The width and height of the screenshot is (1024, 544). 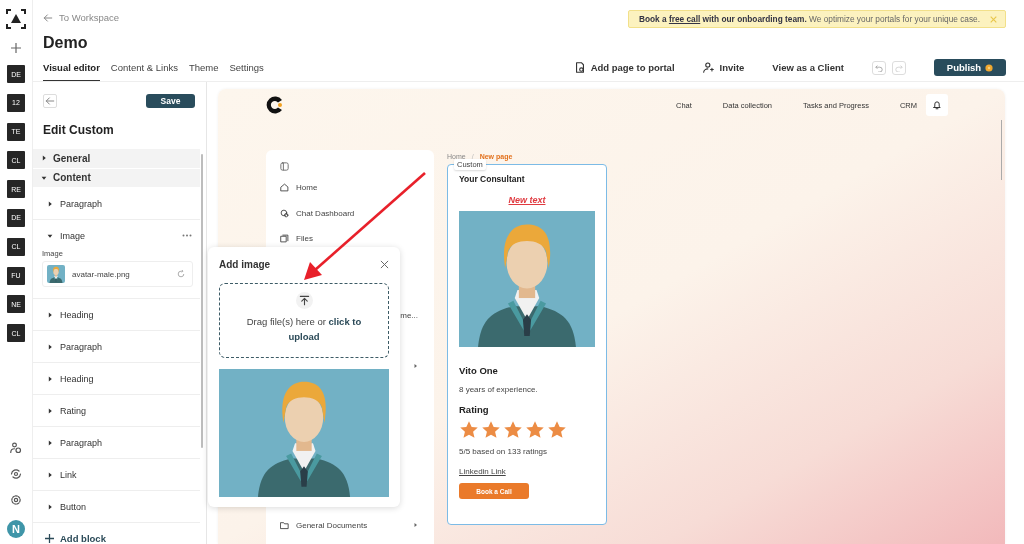 I want to click on folder-icon, so click(x=284, y=525).